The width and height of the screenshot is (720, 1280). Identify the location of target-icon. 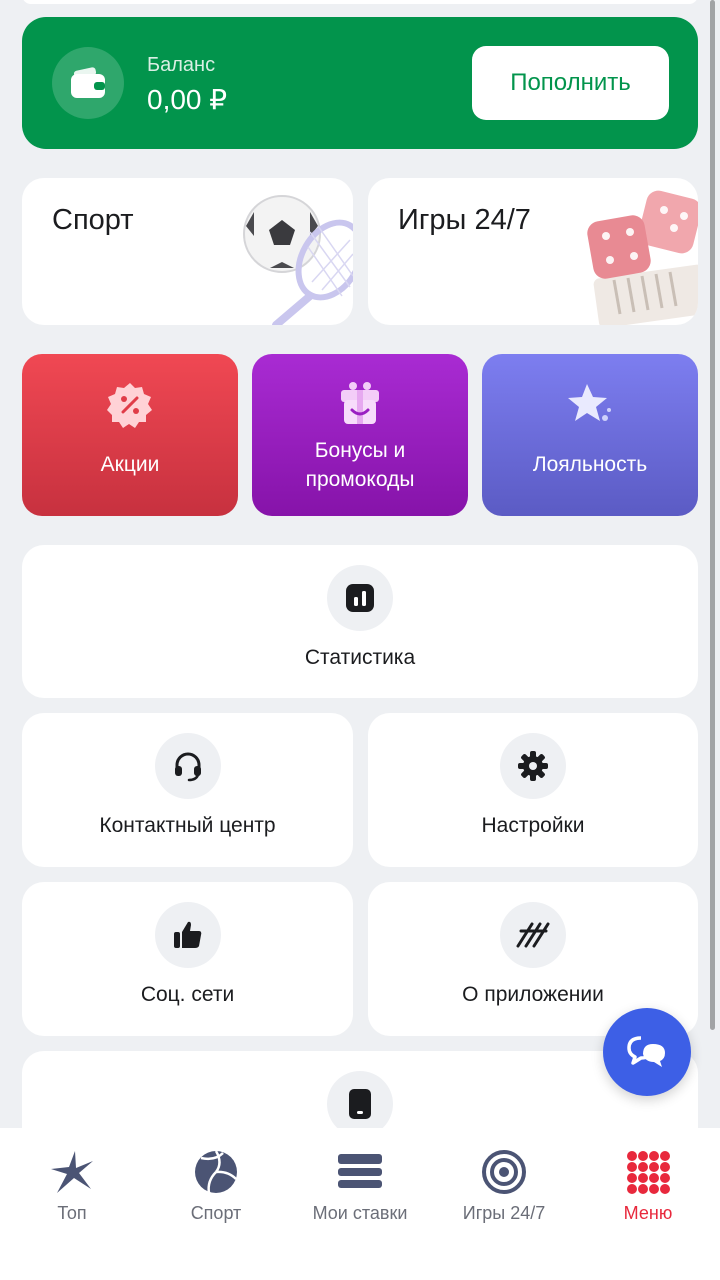
(504, 1172).